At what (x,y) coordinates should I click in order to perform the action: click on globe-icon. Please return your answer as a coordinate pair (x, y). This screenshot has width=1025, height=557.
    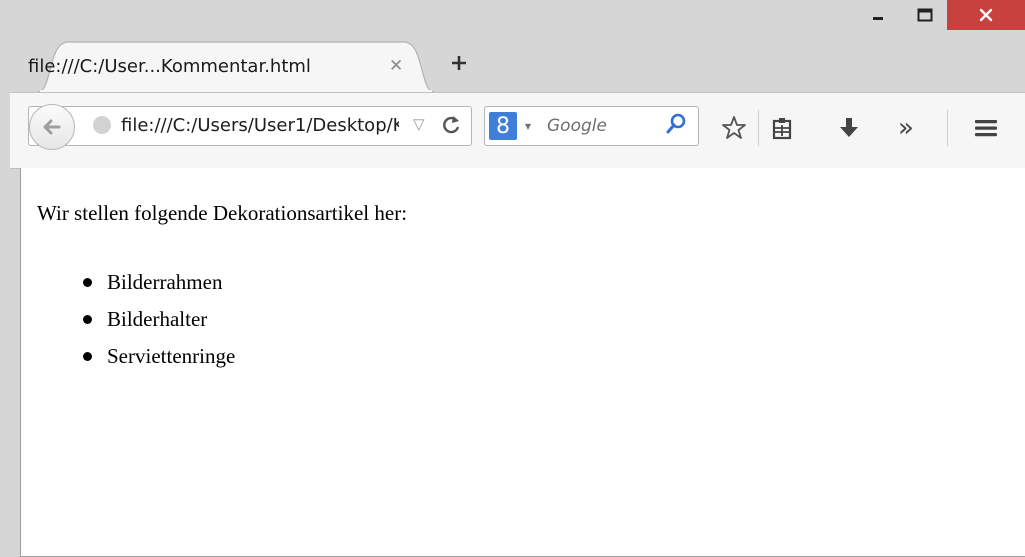
    Looking at the image, I should click on (102, 125).